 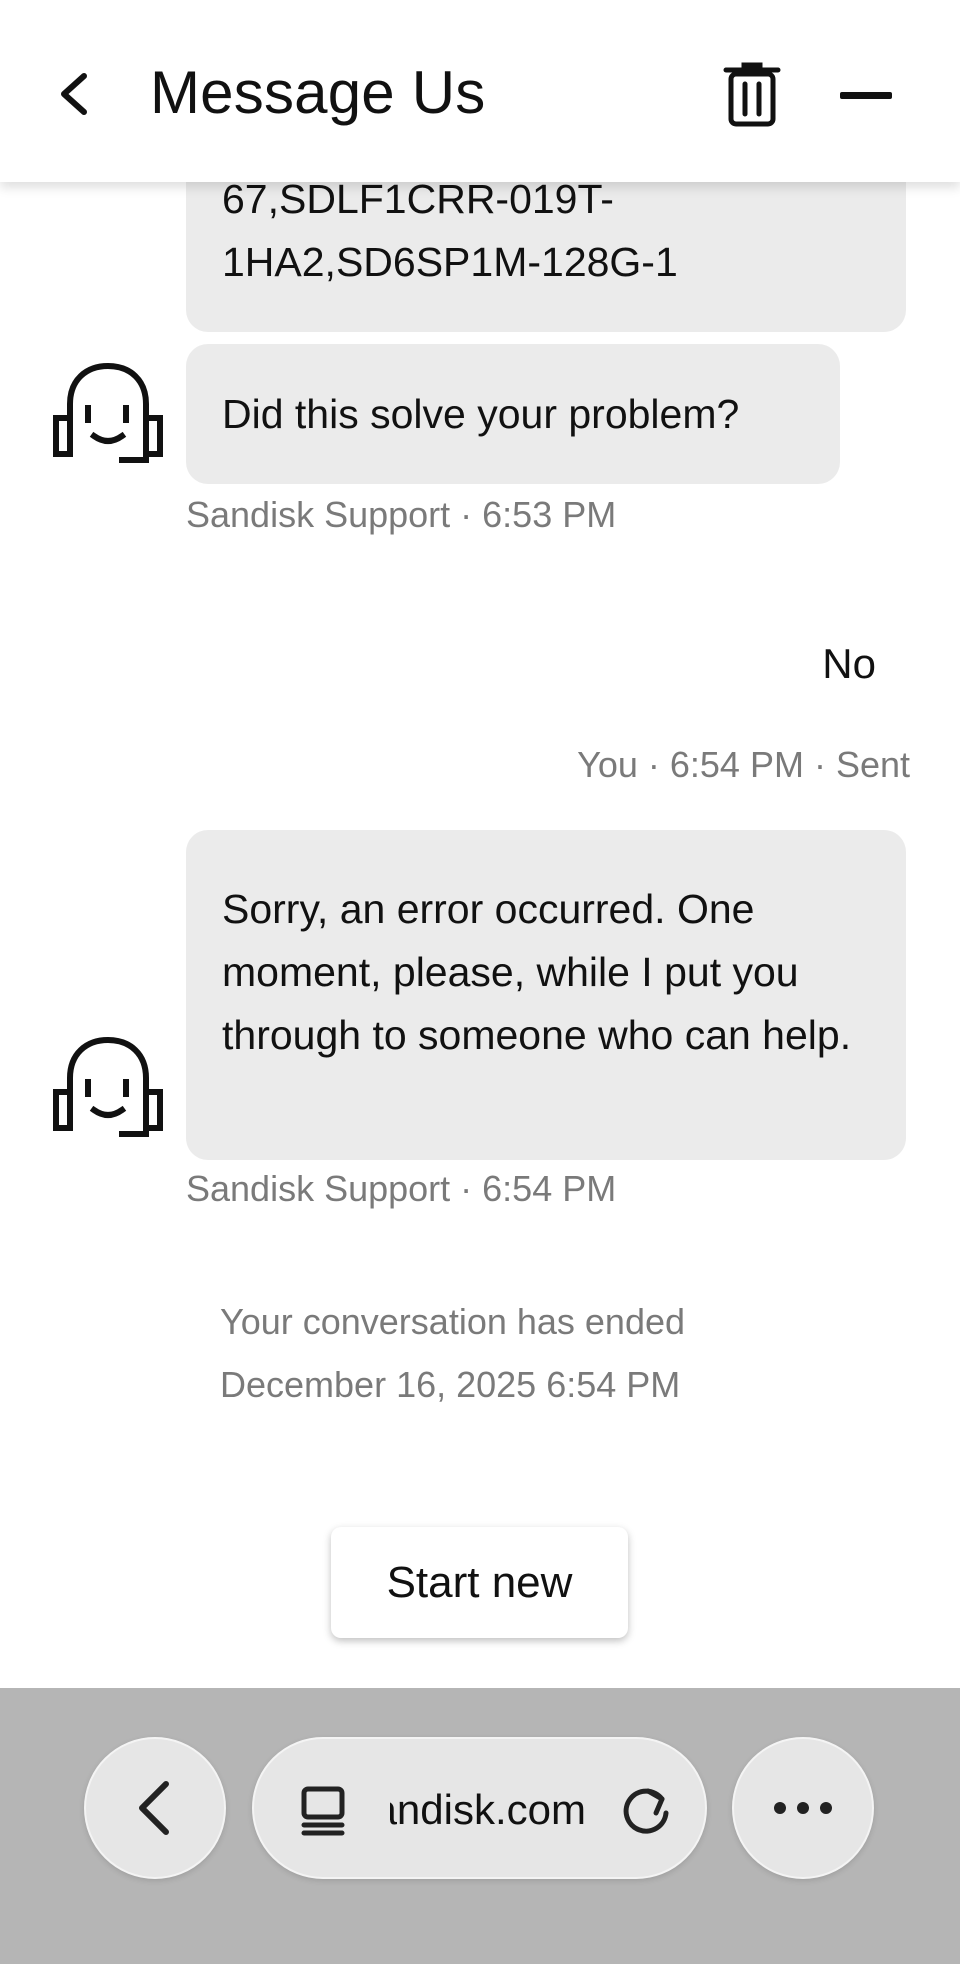 I want to click on url-text: sandisk.com, so click(x=488, y=1810).